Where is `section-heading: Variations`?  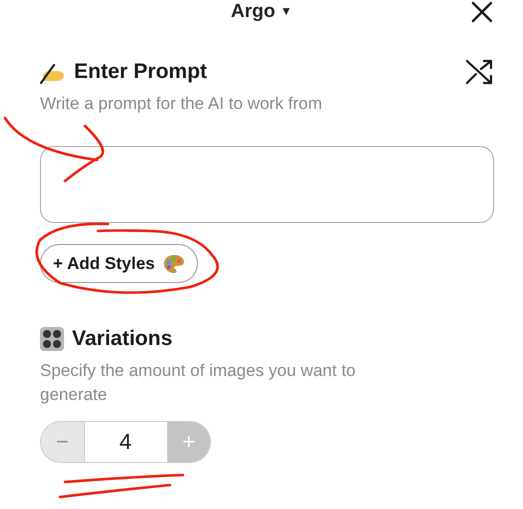 section-heading: Variations is located at coordinates (122, 339).